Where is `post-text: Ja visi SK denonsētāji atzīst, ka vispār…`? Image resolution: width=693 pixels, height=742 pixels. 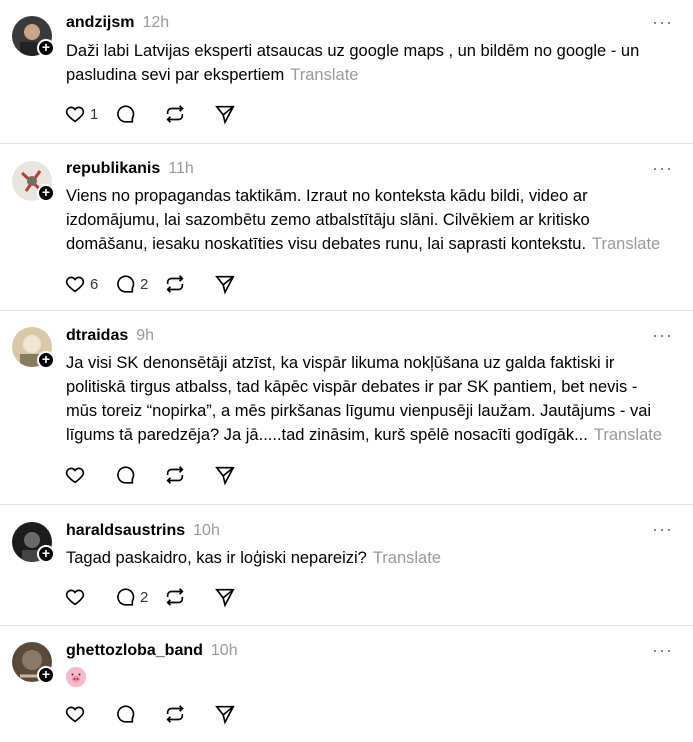 post-text: Ja visi SK denonsētāji atzīst, ka vispār… is located at coordinates (364, 399).